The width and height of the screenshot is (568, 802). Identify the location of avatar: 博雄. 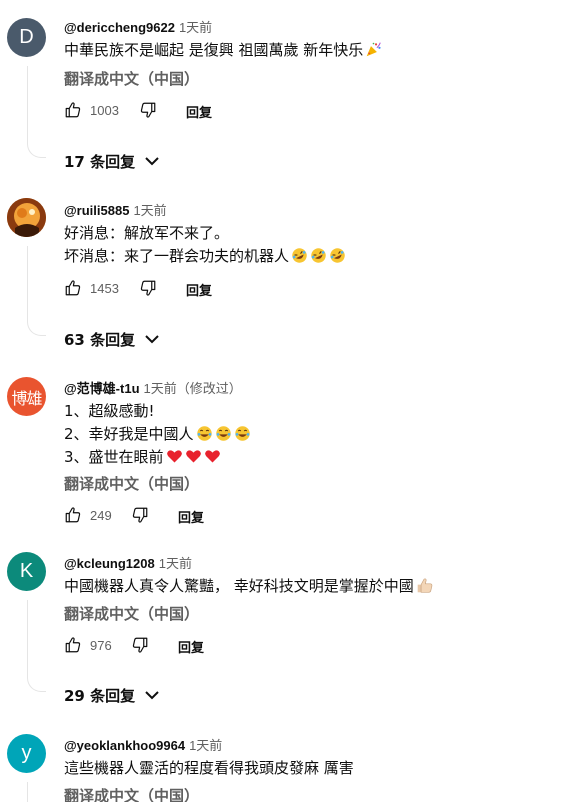
(26, 396).